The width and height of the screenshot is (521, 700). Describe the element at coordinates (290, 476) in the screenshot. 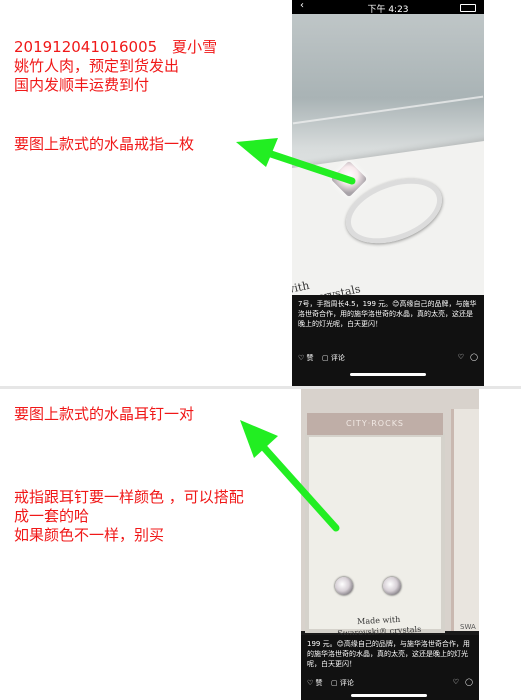

I see `arrow-to-earring` at that location.